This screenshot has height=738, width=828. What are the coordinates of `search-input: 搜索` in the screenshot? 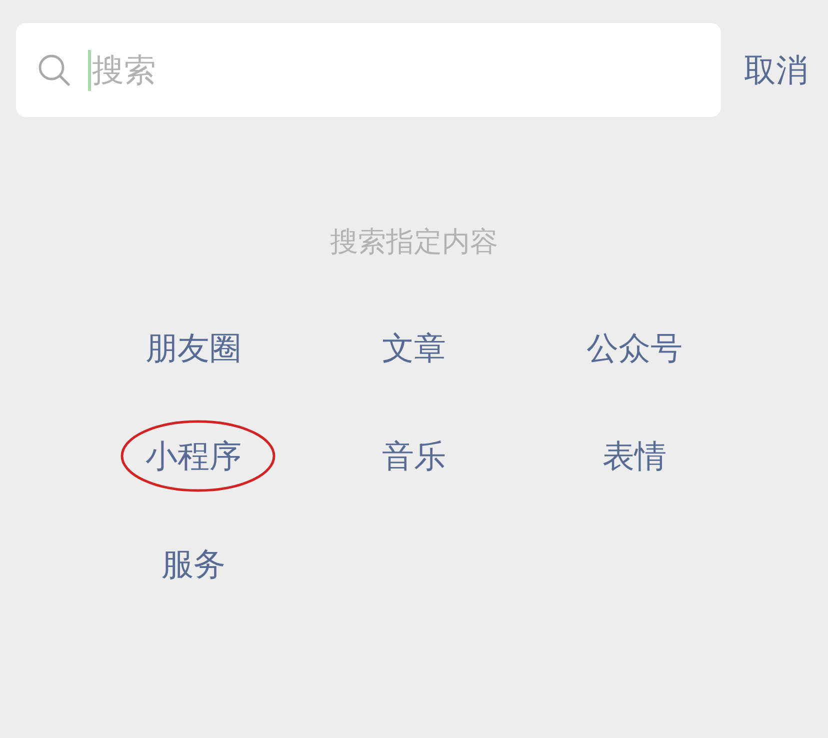 It's located at (398, 70).